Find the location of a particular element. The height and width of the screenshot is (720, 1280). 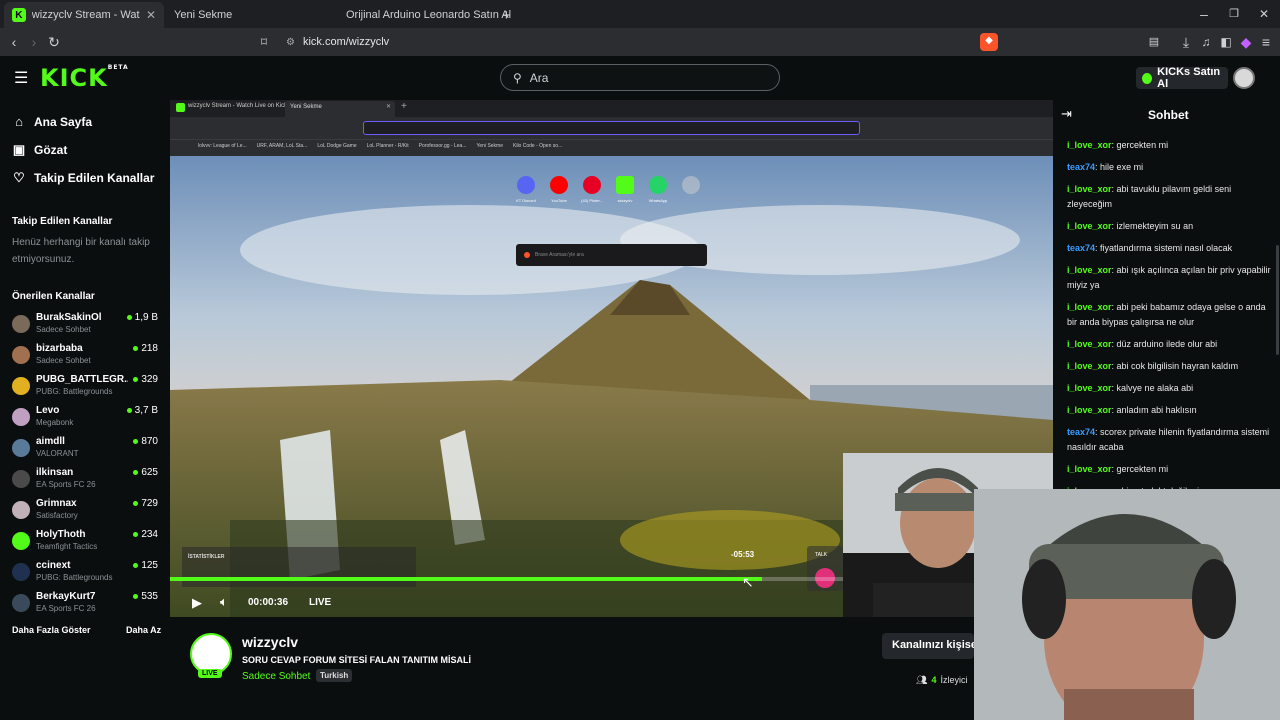

back-icon: ‹ is located at coordinates (14, 42).